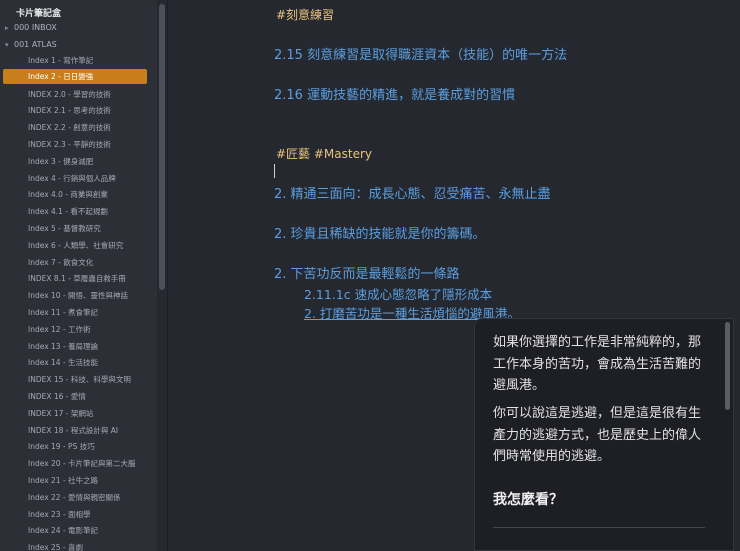 The width and height of the screenshot is (740, 551). I want to click on popover-scrollbar, so click(727, 366).